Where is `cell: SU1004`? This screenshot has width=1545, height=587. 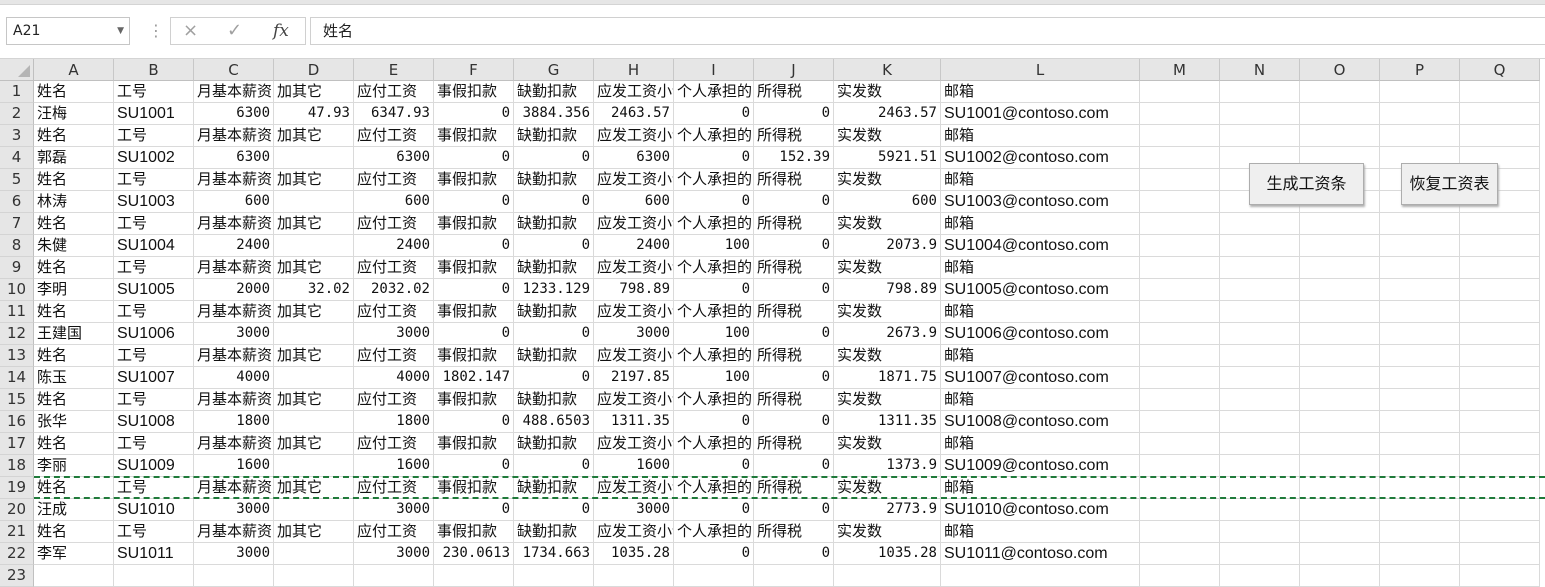
cell: SU1004 is located at coordinates (154, 246).